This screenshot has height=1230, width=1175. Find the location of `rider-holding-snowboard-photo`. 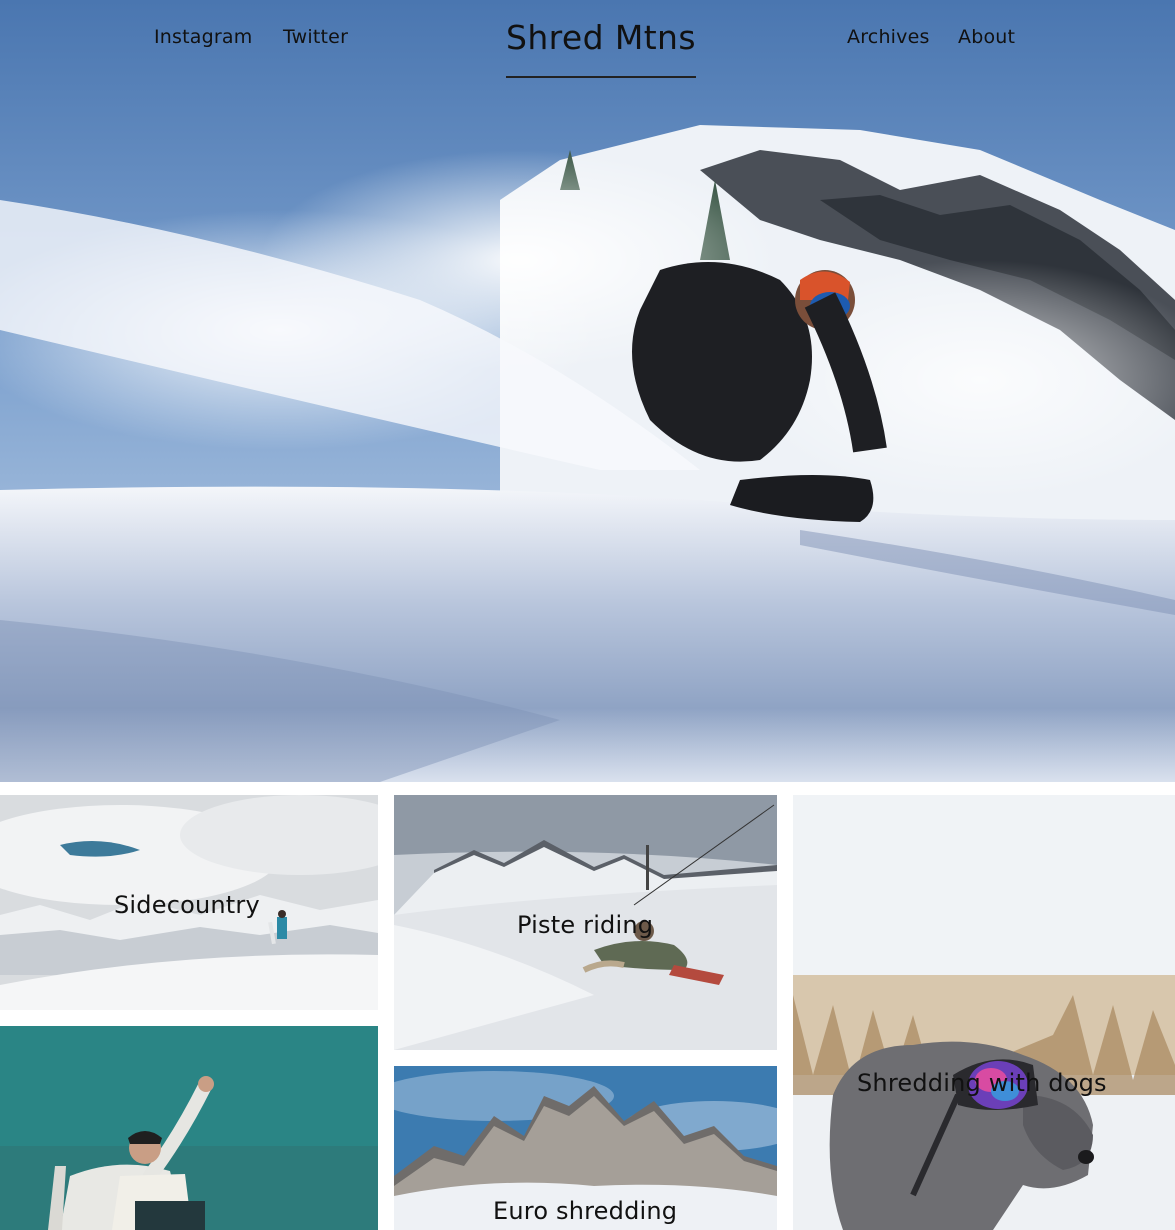

rider-holding-snowboard-photo is located at coordinates (189, 1128).